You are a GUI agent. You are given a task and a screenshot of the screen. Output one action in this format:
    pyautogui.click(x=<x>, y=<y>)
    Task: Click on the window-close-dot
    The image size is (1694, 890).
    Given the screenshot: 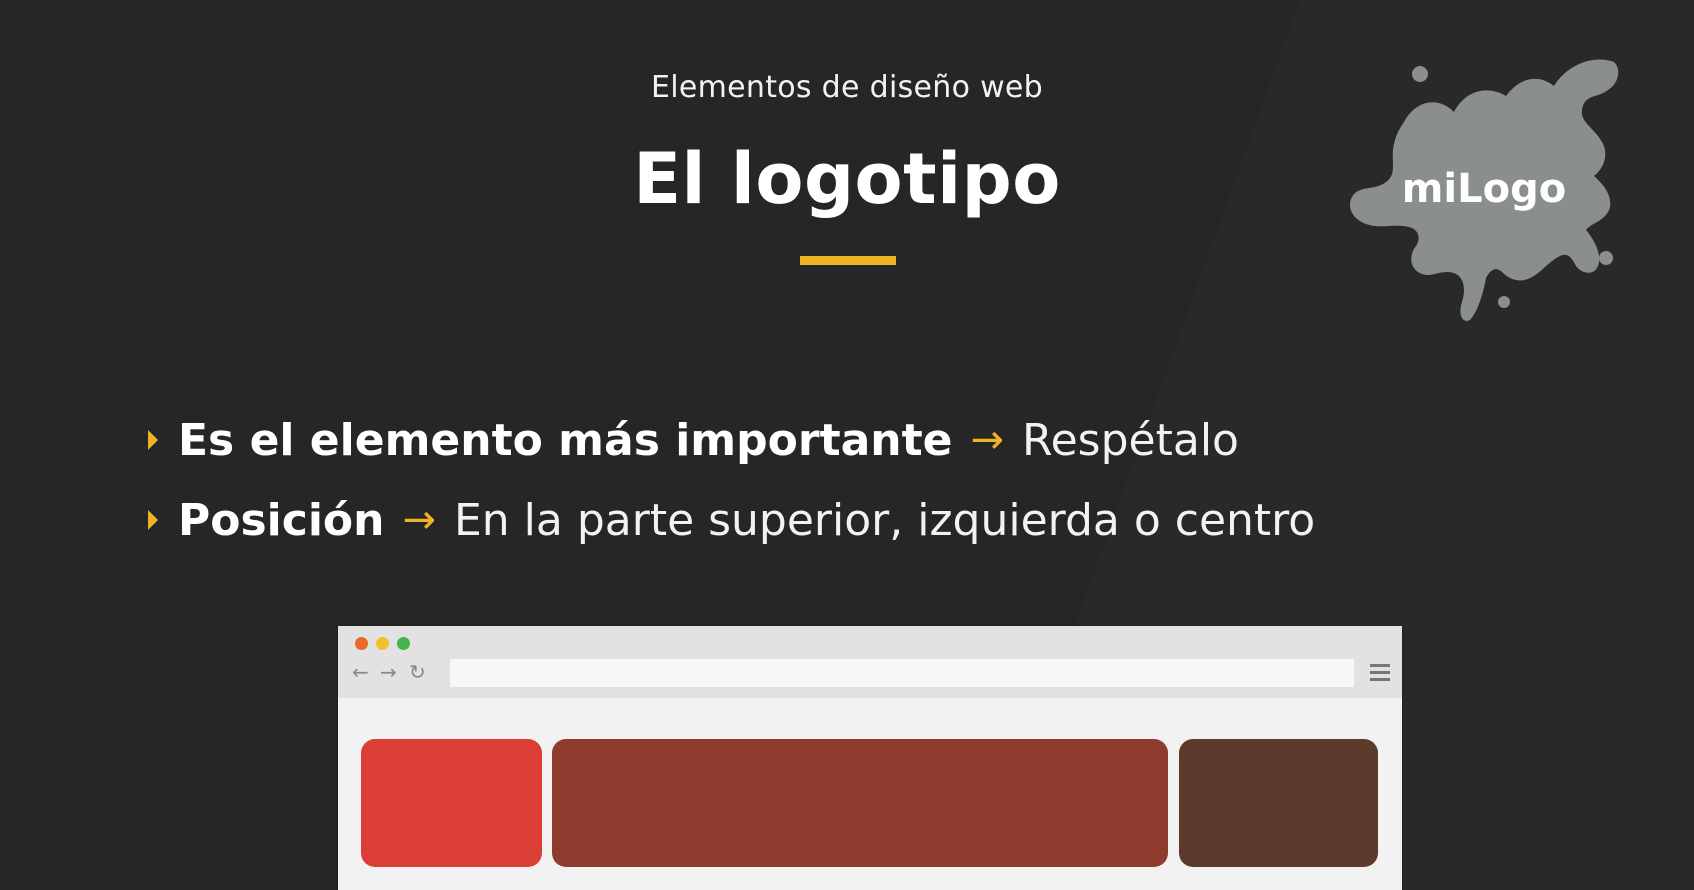 What is the action you would take?
    pyautogui.click(x=361, y=643)
    